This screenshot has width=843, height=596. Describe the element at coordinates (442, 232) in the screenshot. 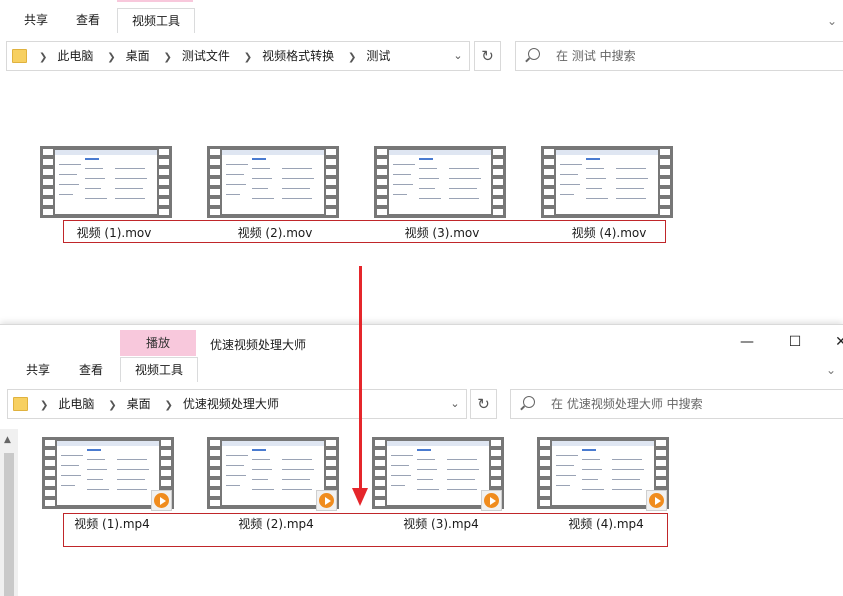

I see `file-name: 视频 (3).mov` at that location.